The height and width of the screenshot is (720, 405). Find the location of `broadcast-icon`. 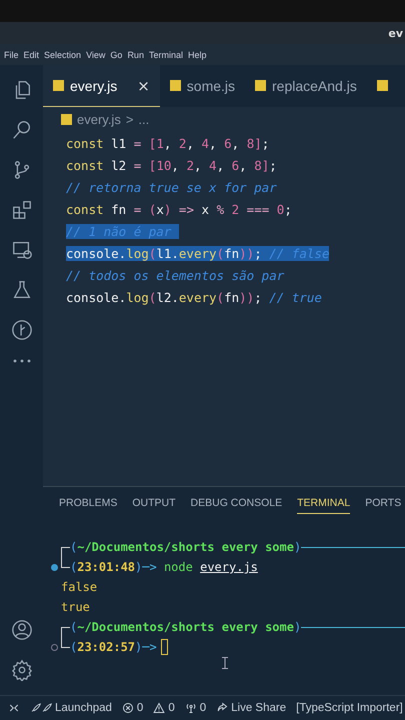

broadcast-icon is located at coordinates (190, 708).